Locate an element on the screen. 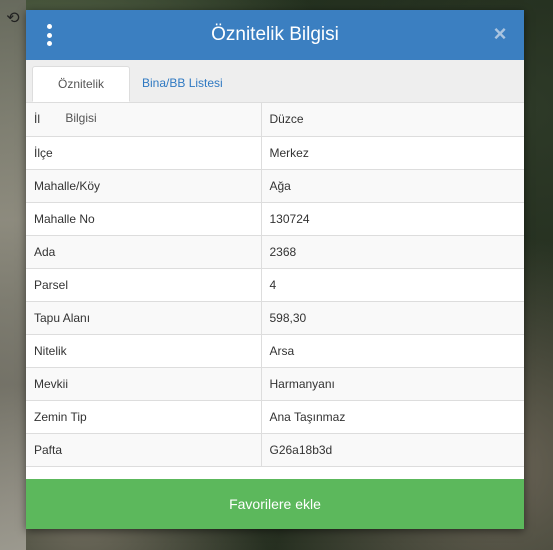  map-edge-strip is located at coordinates (13, 275).